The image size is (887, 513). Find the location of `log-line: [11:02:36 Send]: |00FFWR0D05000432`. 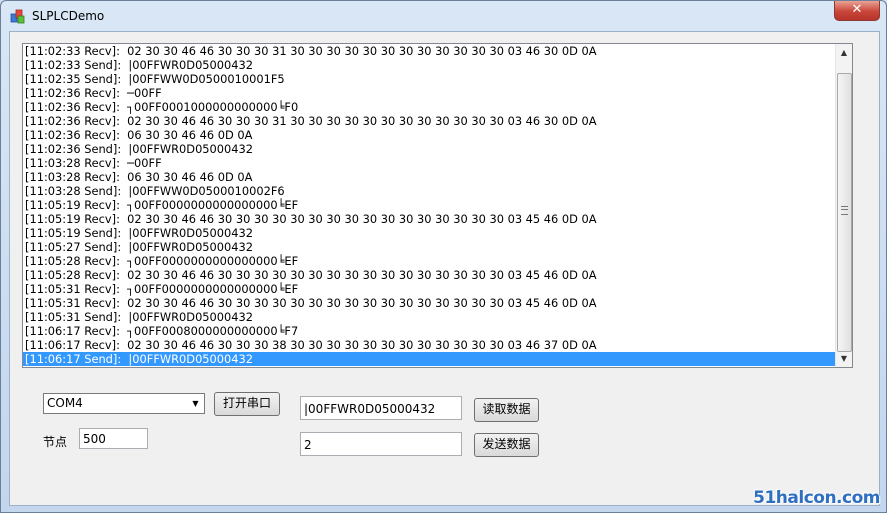

log-line: [11:02:36 Send]: |00FFWR0D05000432 is located at coordinates (429, 149).